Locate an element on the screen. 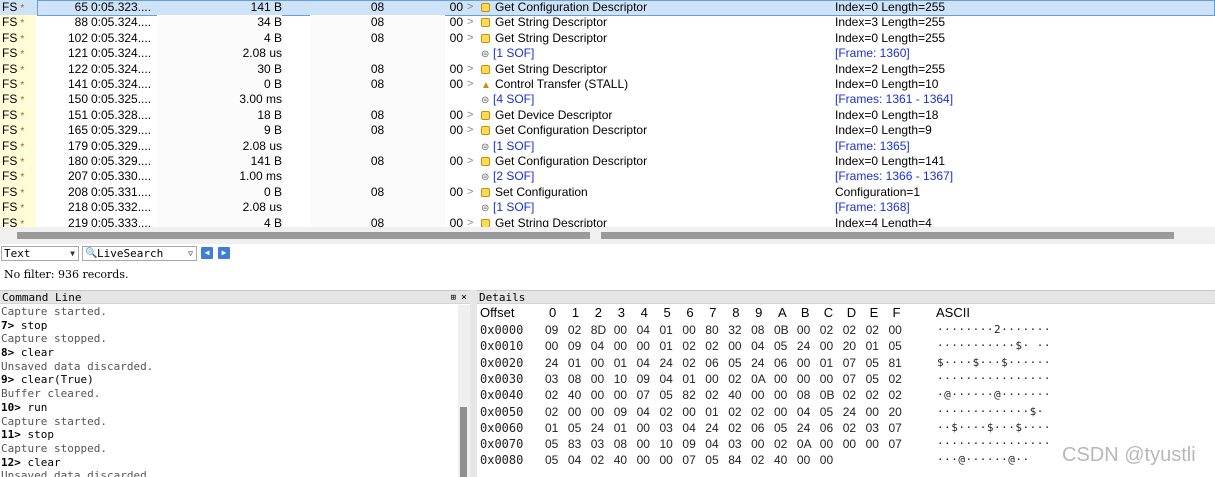 The image size is (1215, 477). hex-byte: 08 is located at coordinates (620, 444).